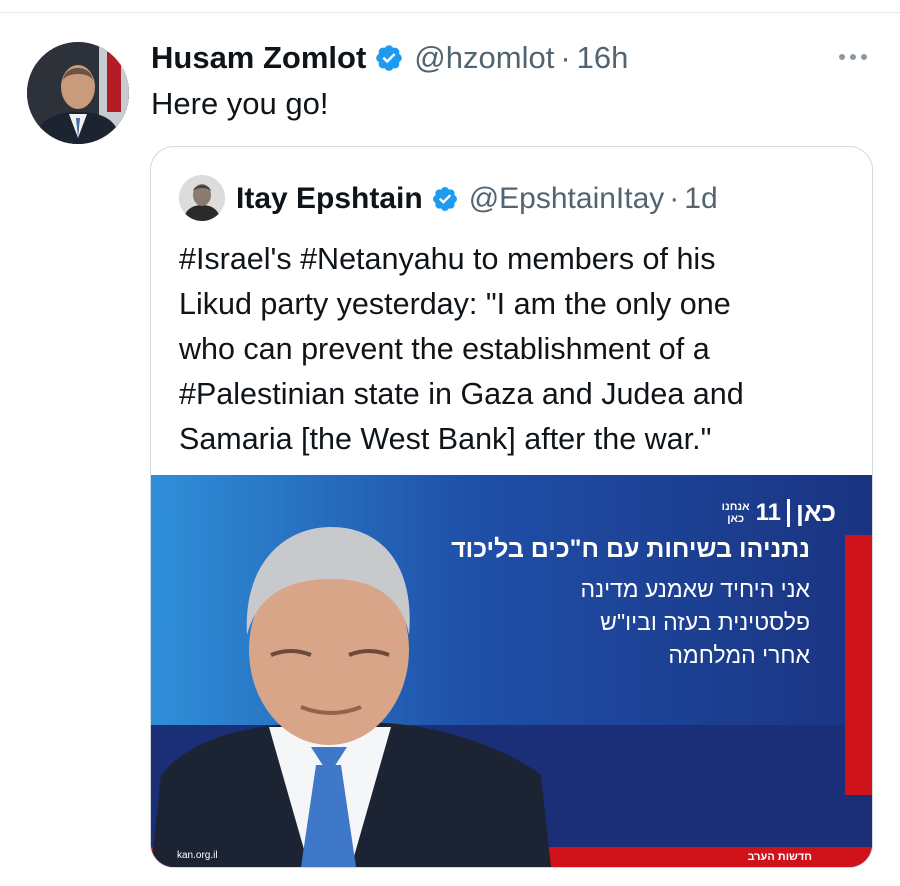  I want to click on quoted-tweet-header: Itay Epshtain @EpshtainItay · 1d, so click(477, 199).